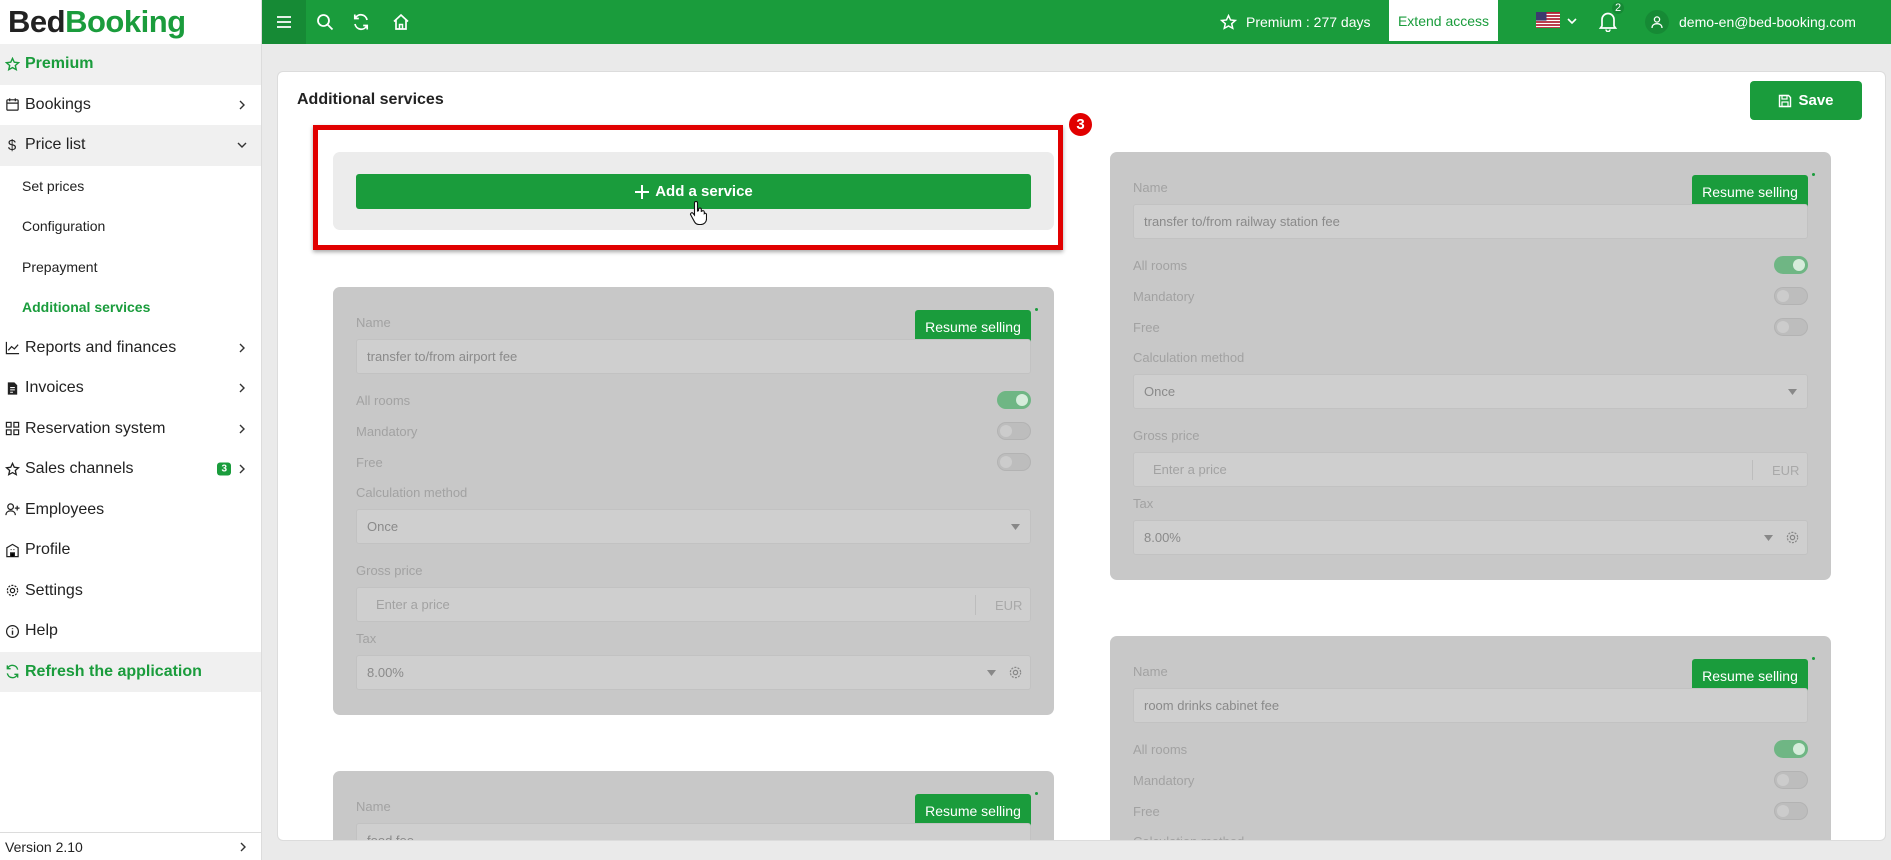  Describe the element at coordinates (131, 846) in the screenshot. I see `version-info: Version 2.10` at that location.